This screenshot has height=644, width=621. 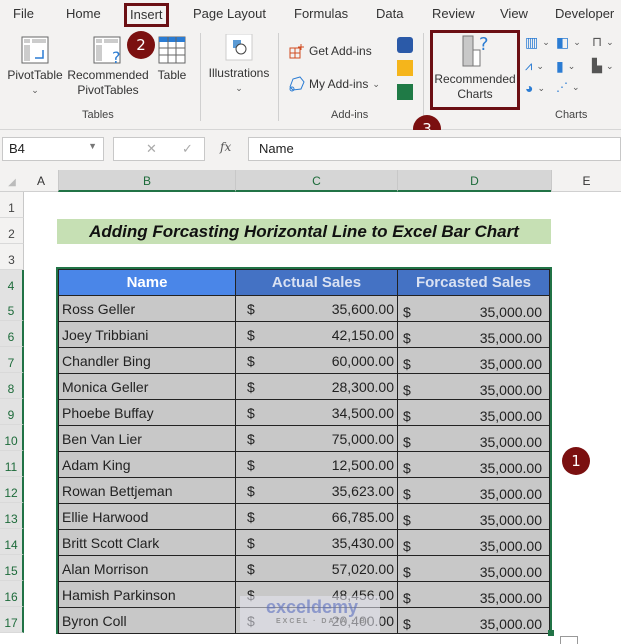 I want to click on pie-chart-button: ◕ ⌄, so click(x=535, y=88).